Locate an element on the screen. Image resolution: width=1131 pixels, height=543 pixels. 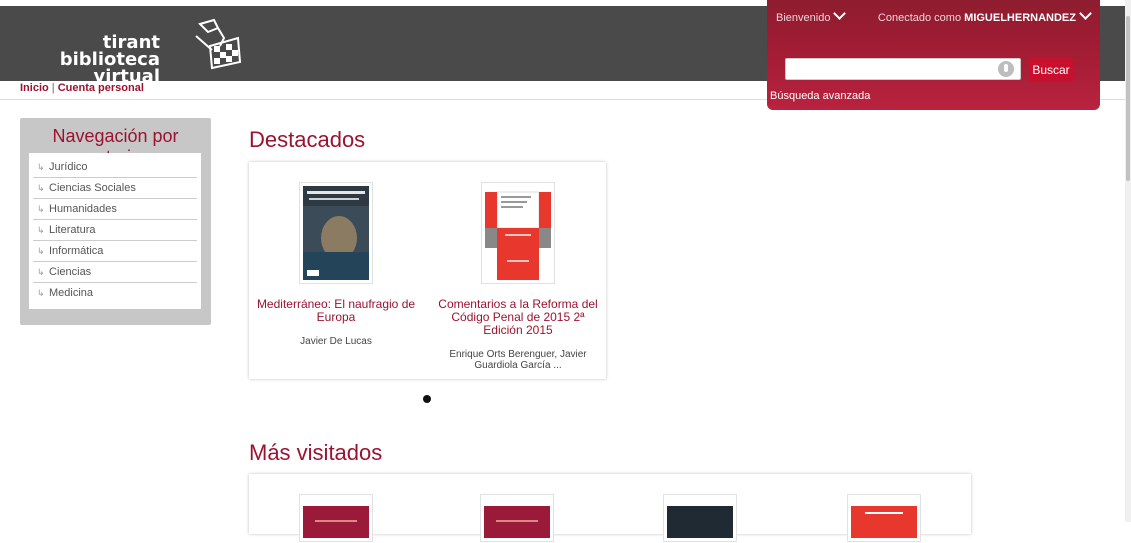
sidebar-item-humanidades: ↳ Humanidades is located at coordinates (115, 209).